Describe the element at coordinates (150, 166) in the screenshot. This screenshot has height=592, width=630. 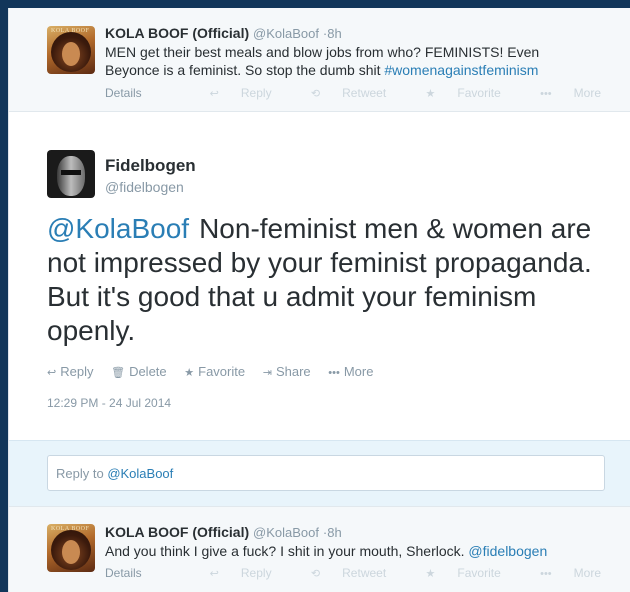
I see `author-name: Fidelbogen` at that location.